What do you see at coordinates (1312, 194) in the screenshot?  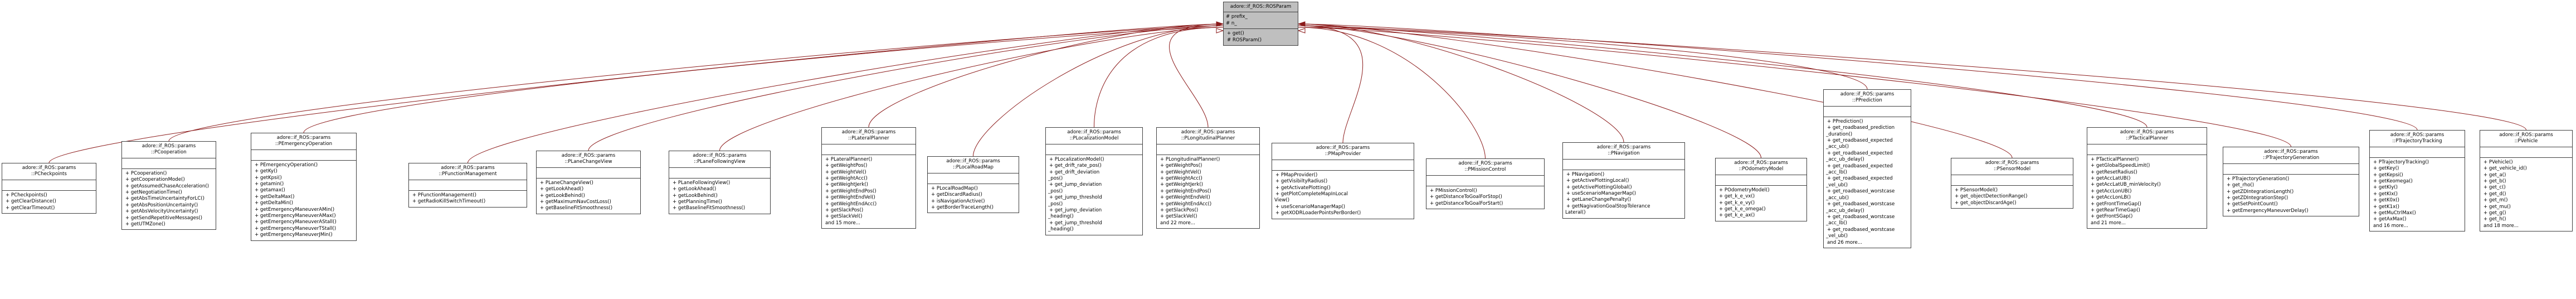 I see `operation-row: + getPlotCompleteMapInLocal` at bounding box center [1312, 194].